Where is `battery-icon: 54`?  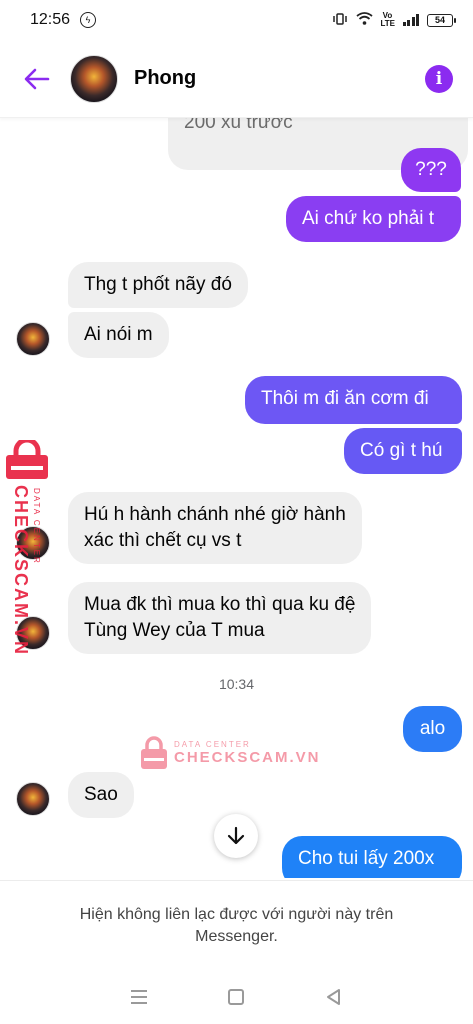
battery-icon: 54 is located at coordinates (441, 20).